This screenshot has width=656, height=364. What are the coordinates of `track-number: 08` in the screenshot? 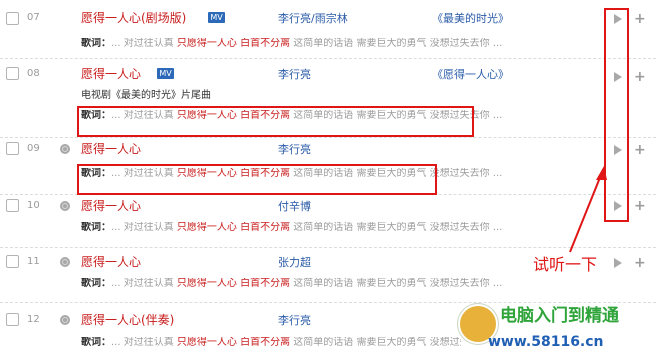 It's located at (33, 73).